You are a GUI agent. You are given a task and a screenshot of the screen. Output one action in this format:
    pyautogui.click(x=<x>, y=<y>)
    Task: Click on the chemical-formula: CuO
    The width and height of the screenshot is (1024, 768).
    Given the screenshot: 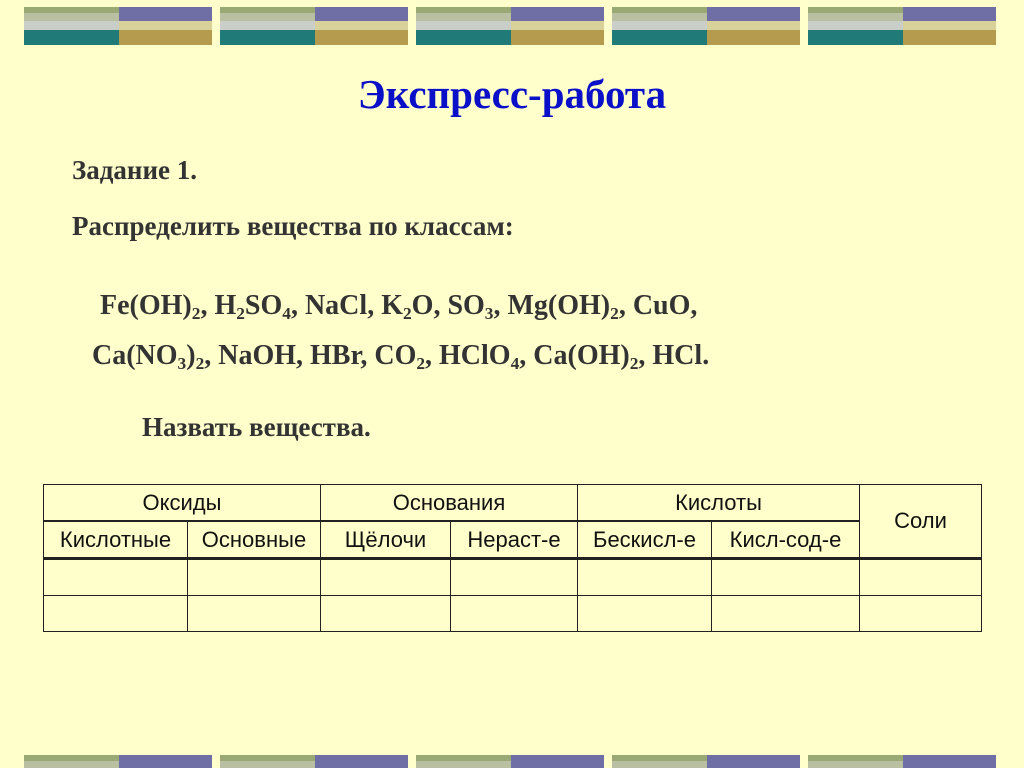 What is the action you would take?
    pyautogui.click(x=661, y=305)
    